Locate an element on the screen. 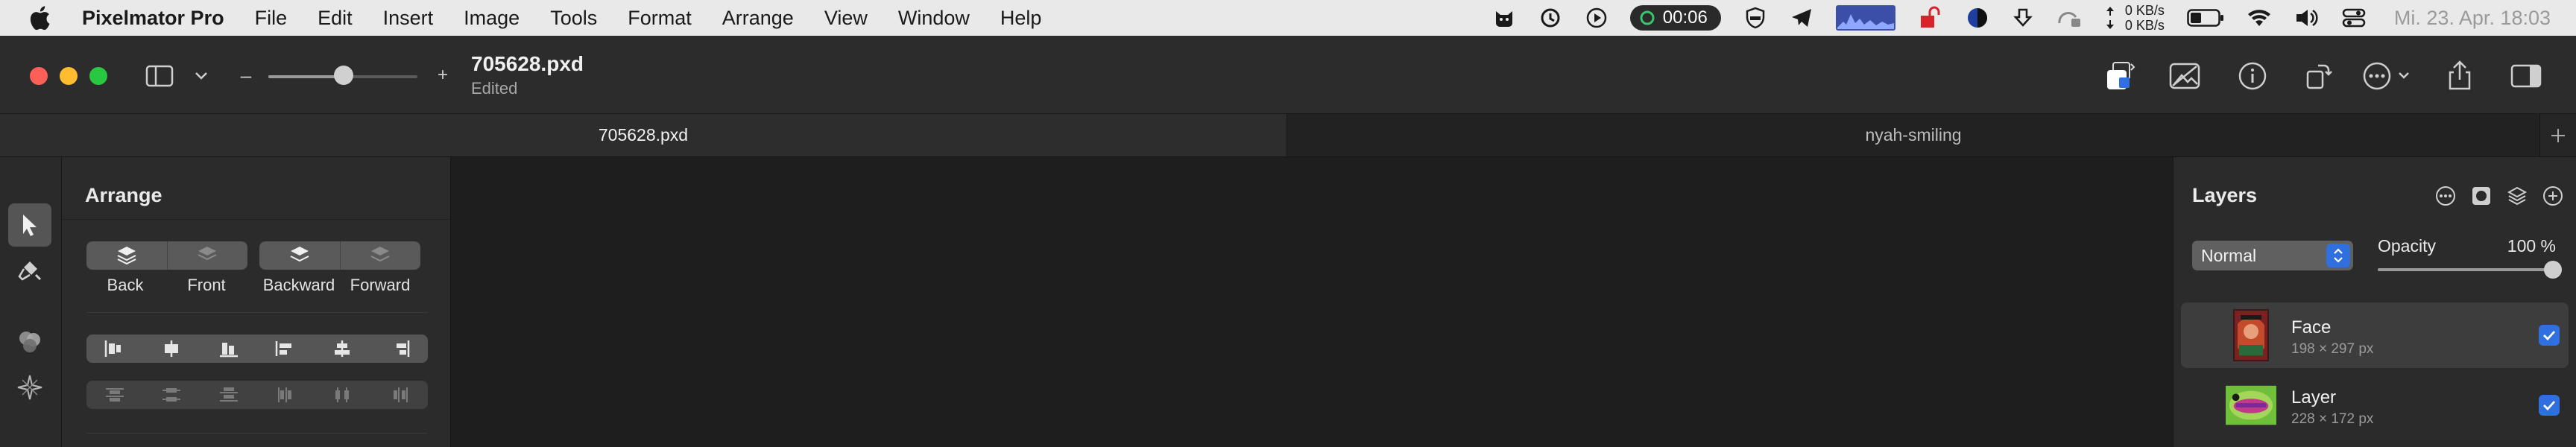 The image size is (2576, 447). distribute-right-icon is located at coordinates (401, 394).